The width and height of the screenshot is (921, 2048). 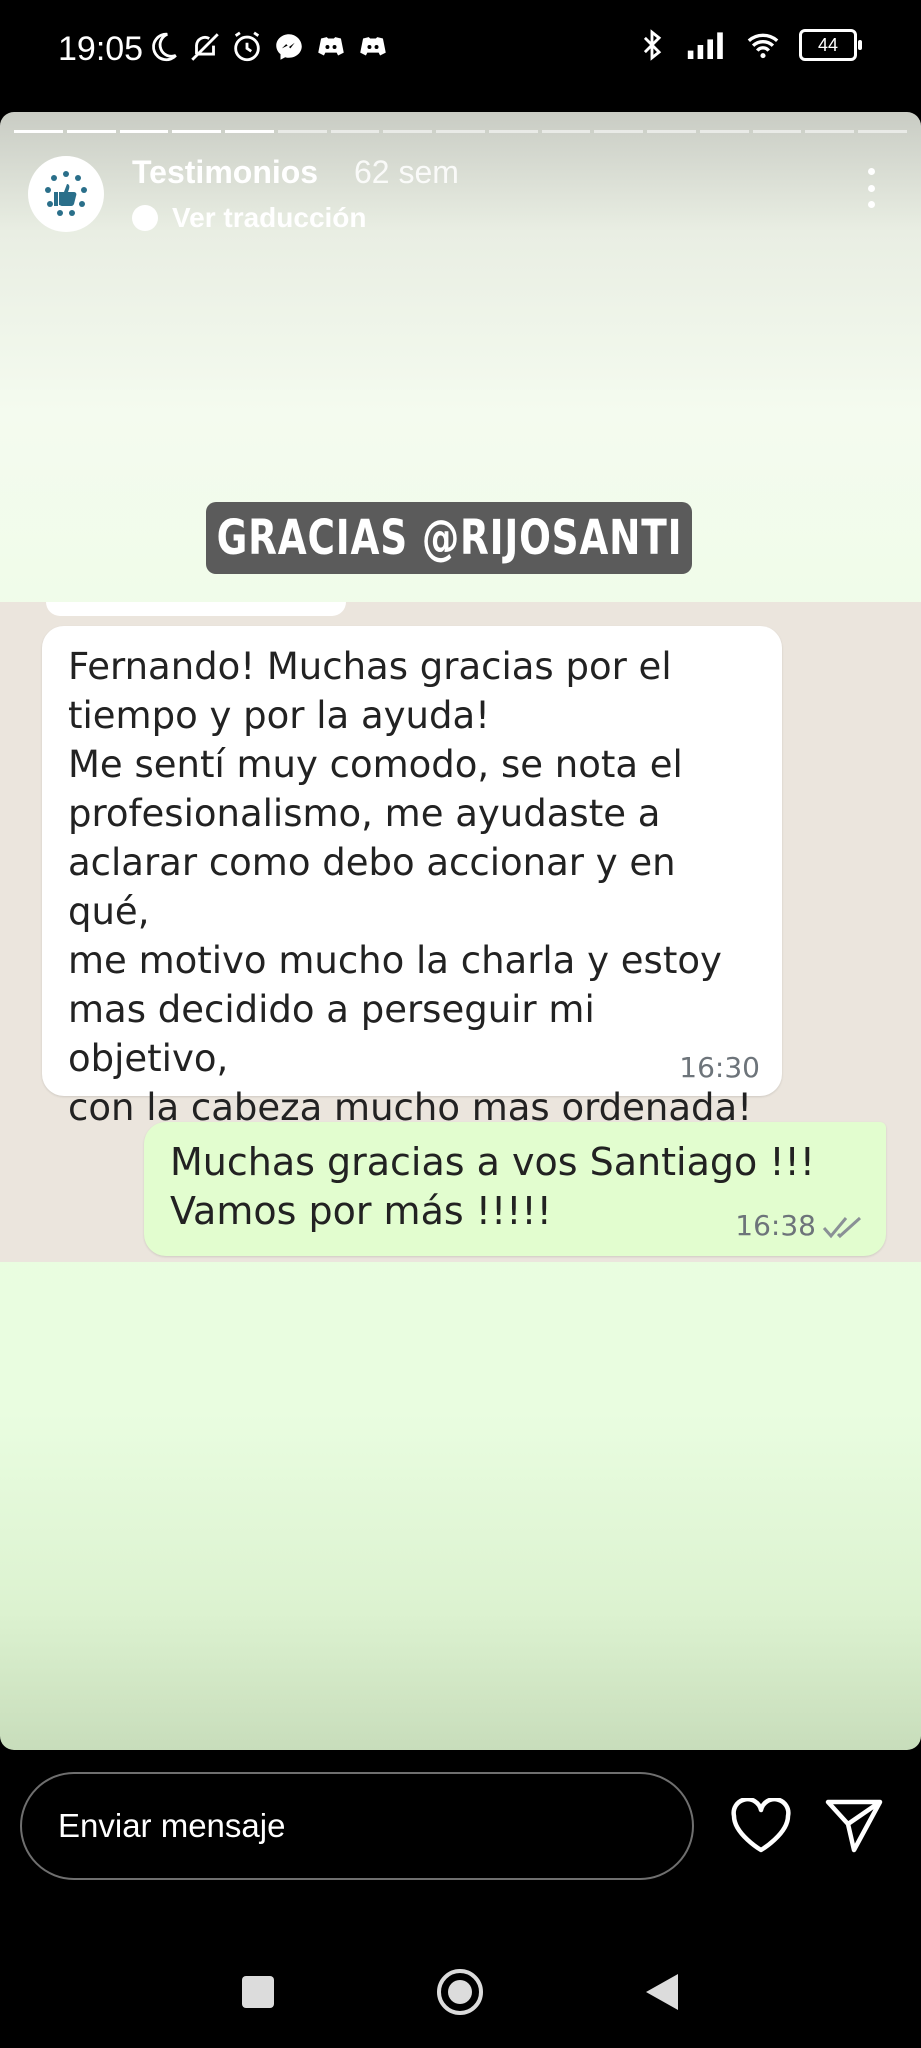 What do you see at coordinates (268, 47) in the screenshot?
I see `status-icons-left` at bounding box center [268, 47].